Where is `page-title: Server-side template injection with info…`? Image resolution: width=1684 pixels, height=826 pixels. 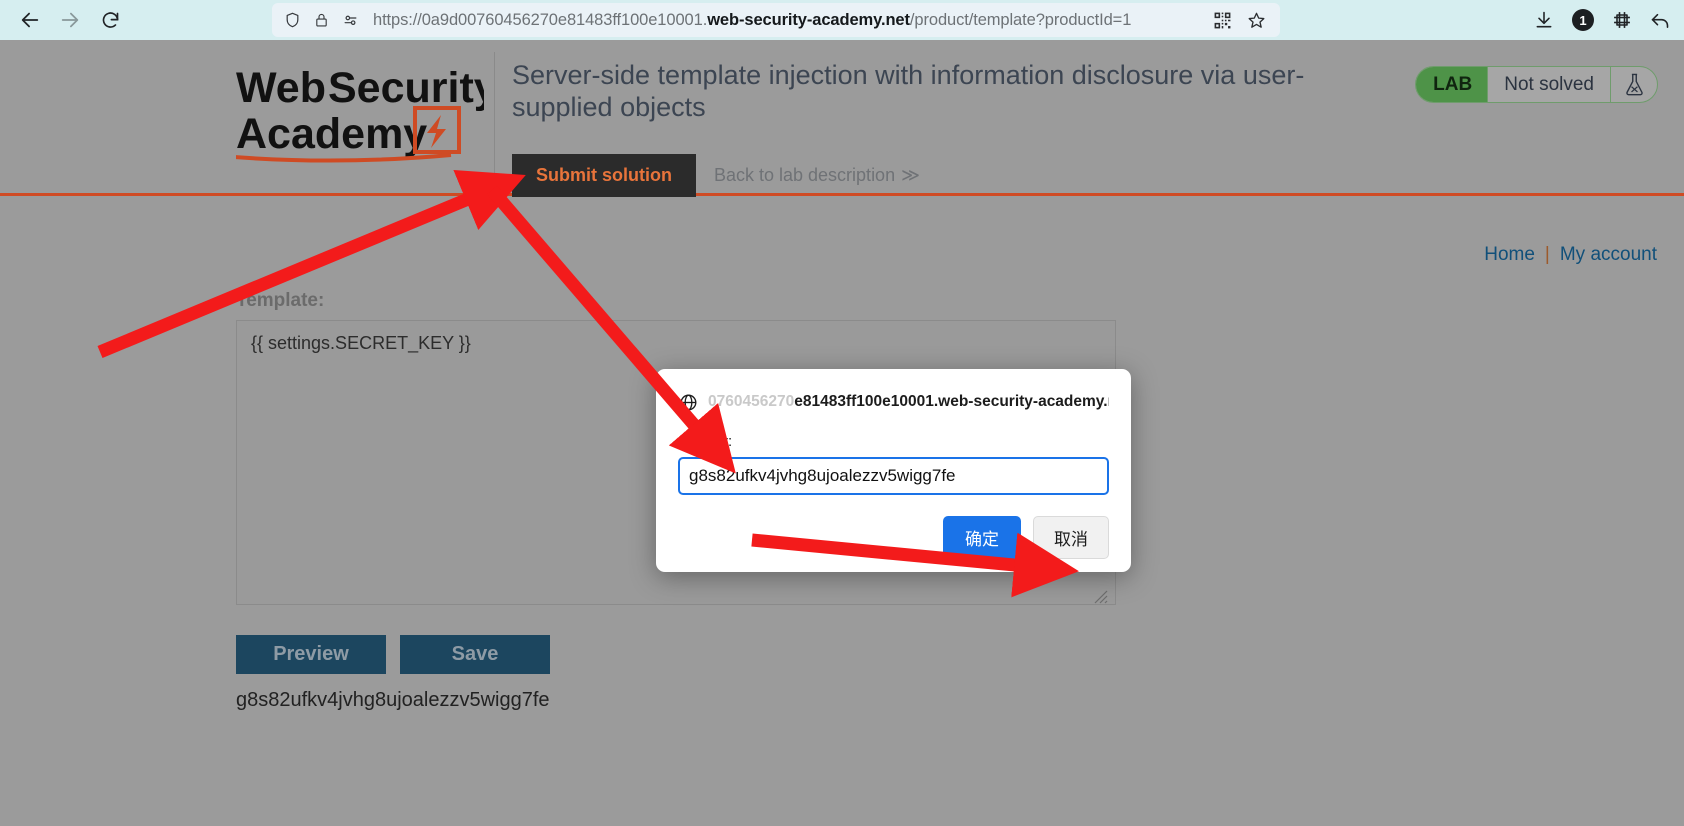
page-title: Server-side template injection with info… is located at coordinates (908, 91).